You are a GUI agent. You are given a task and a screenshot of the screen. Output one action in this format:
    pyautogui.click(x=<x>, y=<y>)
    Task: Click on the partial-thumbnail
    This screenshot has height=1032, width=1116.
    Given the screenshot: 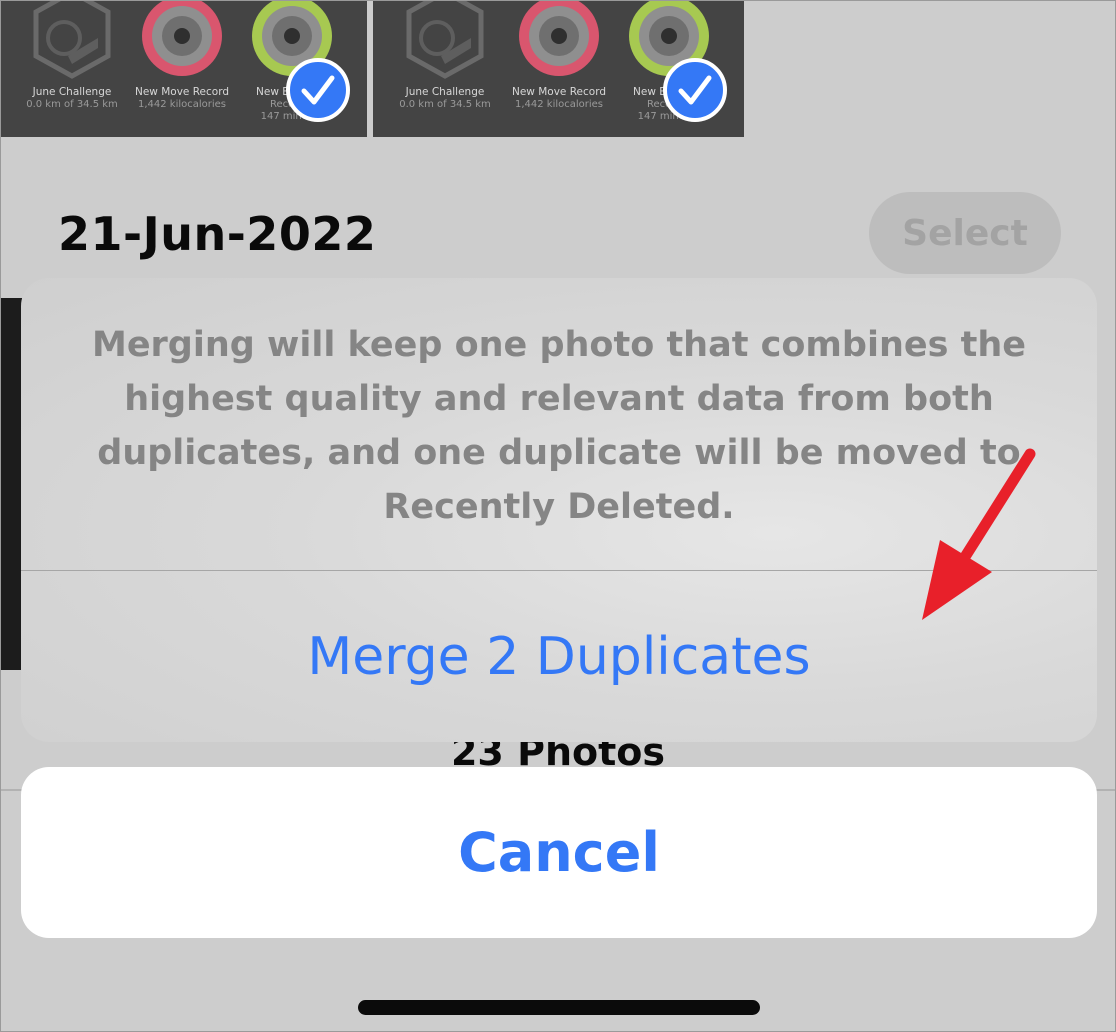 What is the action you would take?
    pyautogui.click(x=11, y=484)
    